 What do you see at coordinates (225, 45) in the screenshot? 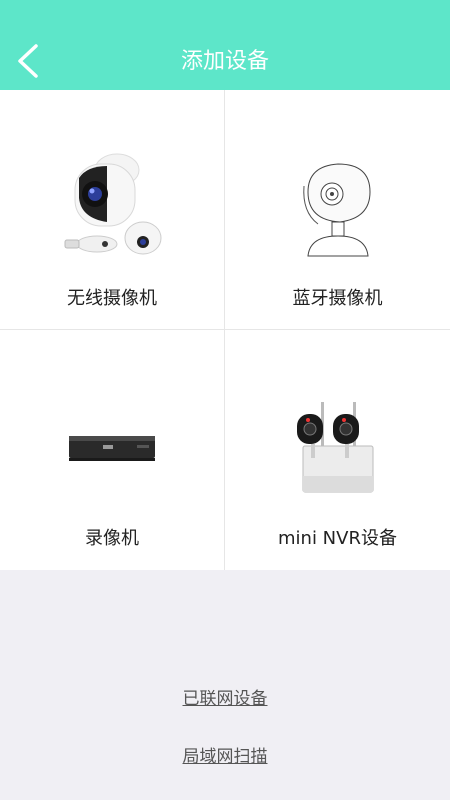
I see `app-header: 添加设备` at bounding box center [225, 45].